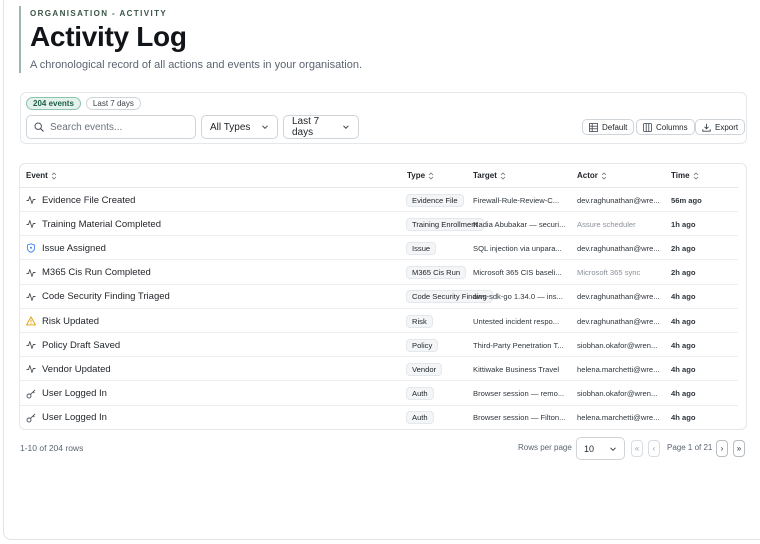 This screenshot has width=760, height=544. Describe the element at coordinates (600, 448) in the screenshot. I see `rows-per-page-select: 10` at that location.